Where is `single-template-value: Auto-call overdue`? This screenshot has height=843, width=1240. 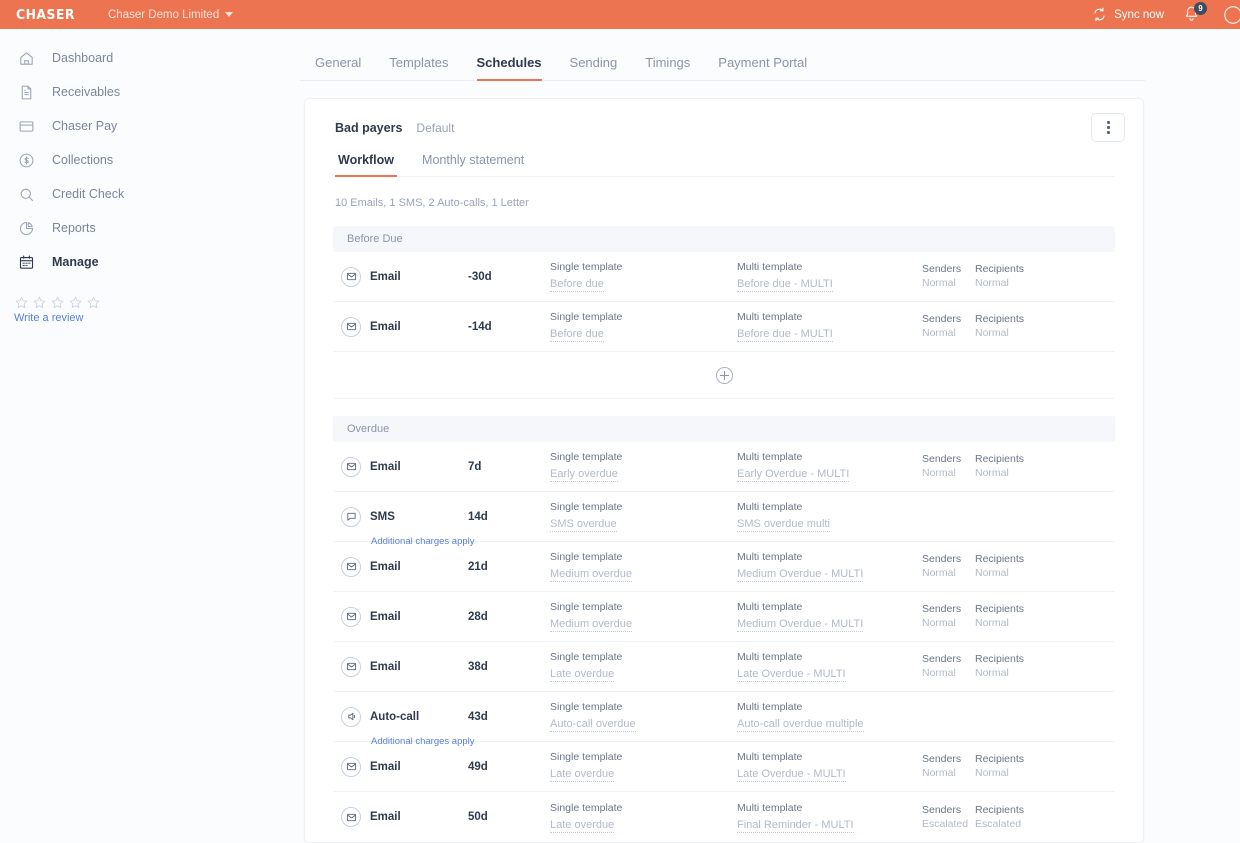 single-template-value: Auto-call overdue is located at coordinates (593, 724).